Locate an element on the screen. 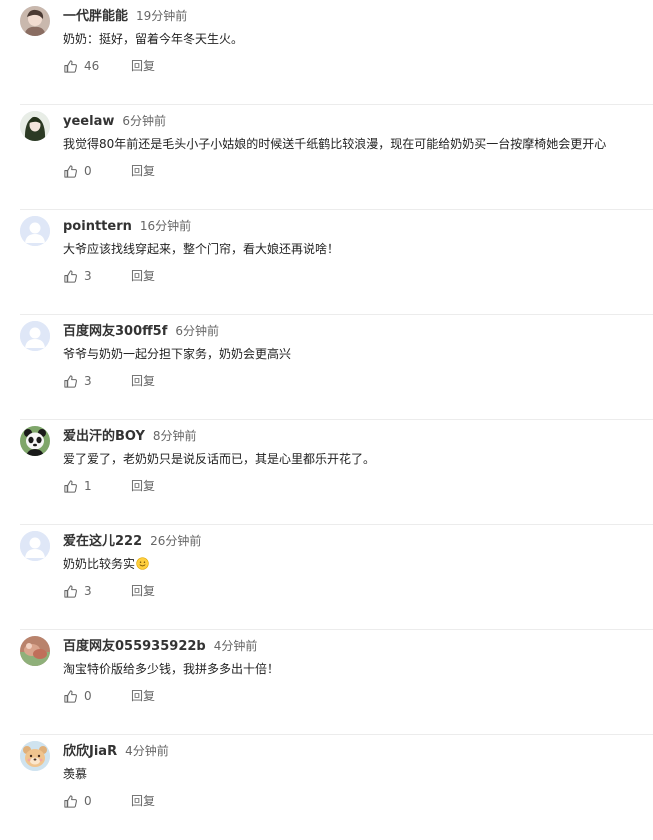 The image size is (653, 840). comment-meta: 百度网友055935922b 4分钟前 is located at coordinates (160, 645).